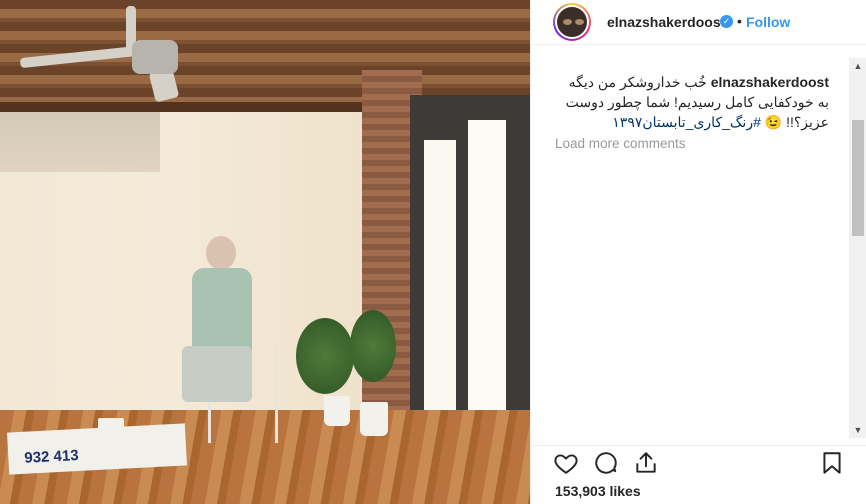 This screenshot has width=866, height=504. I want to click on person-head, so click(221, 253).